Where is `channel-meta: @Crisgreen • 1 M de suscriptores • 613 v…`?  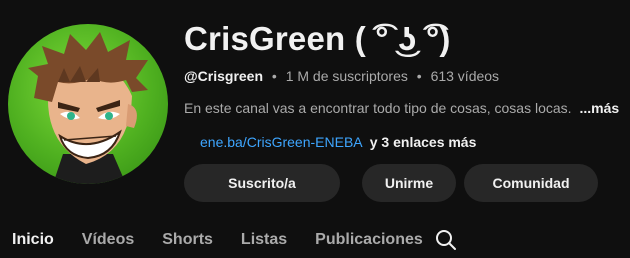
channel-meta: @Crisgreen • 1 M de suscriptores • 613 v… is located at coordinates (341, 76).